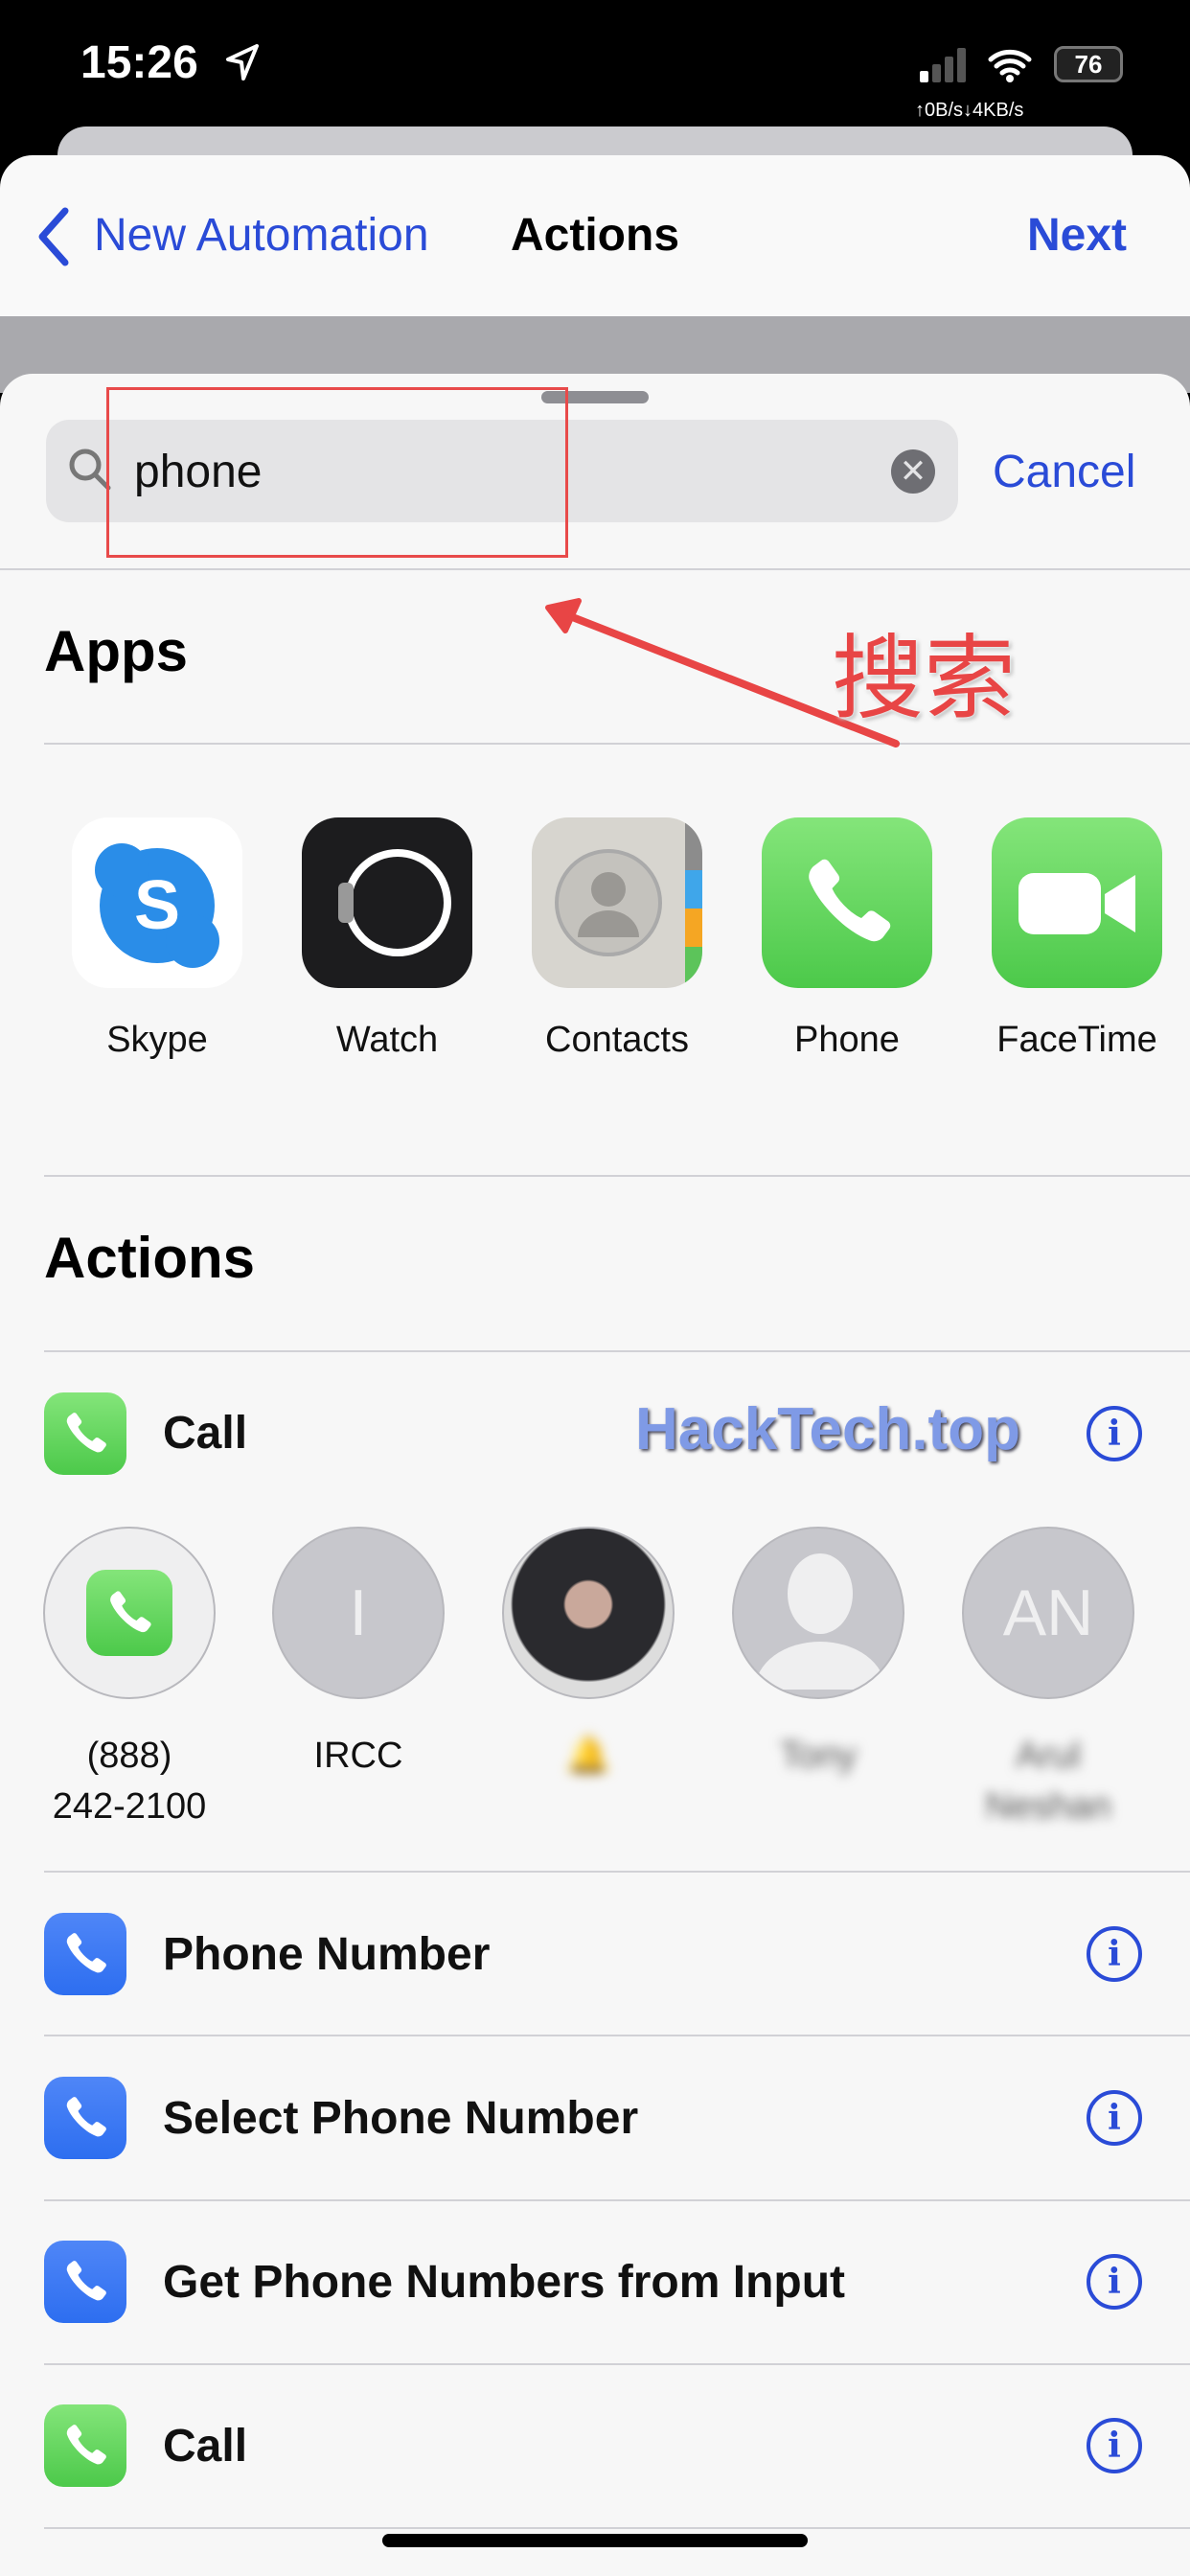 The height and width of the screenshot is (2576, 1190). I want to click on action-row-label: Phone Number, so click(326, 1954).